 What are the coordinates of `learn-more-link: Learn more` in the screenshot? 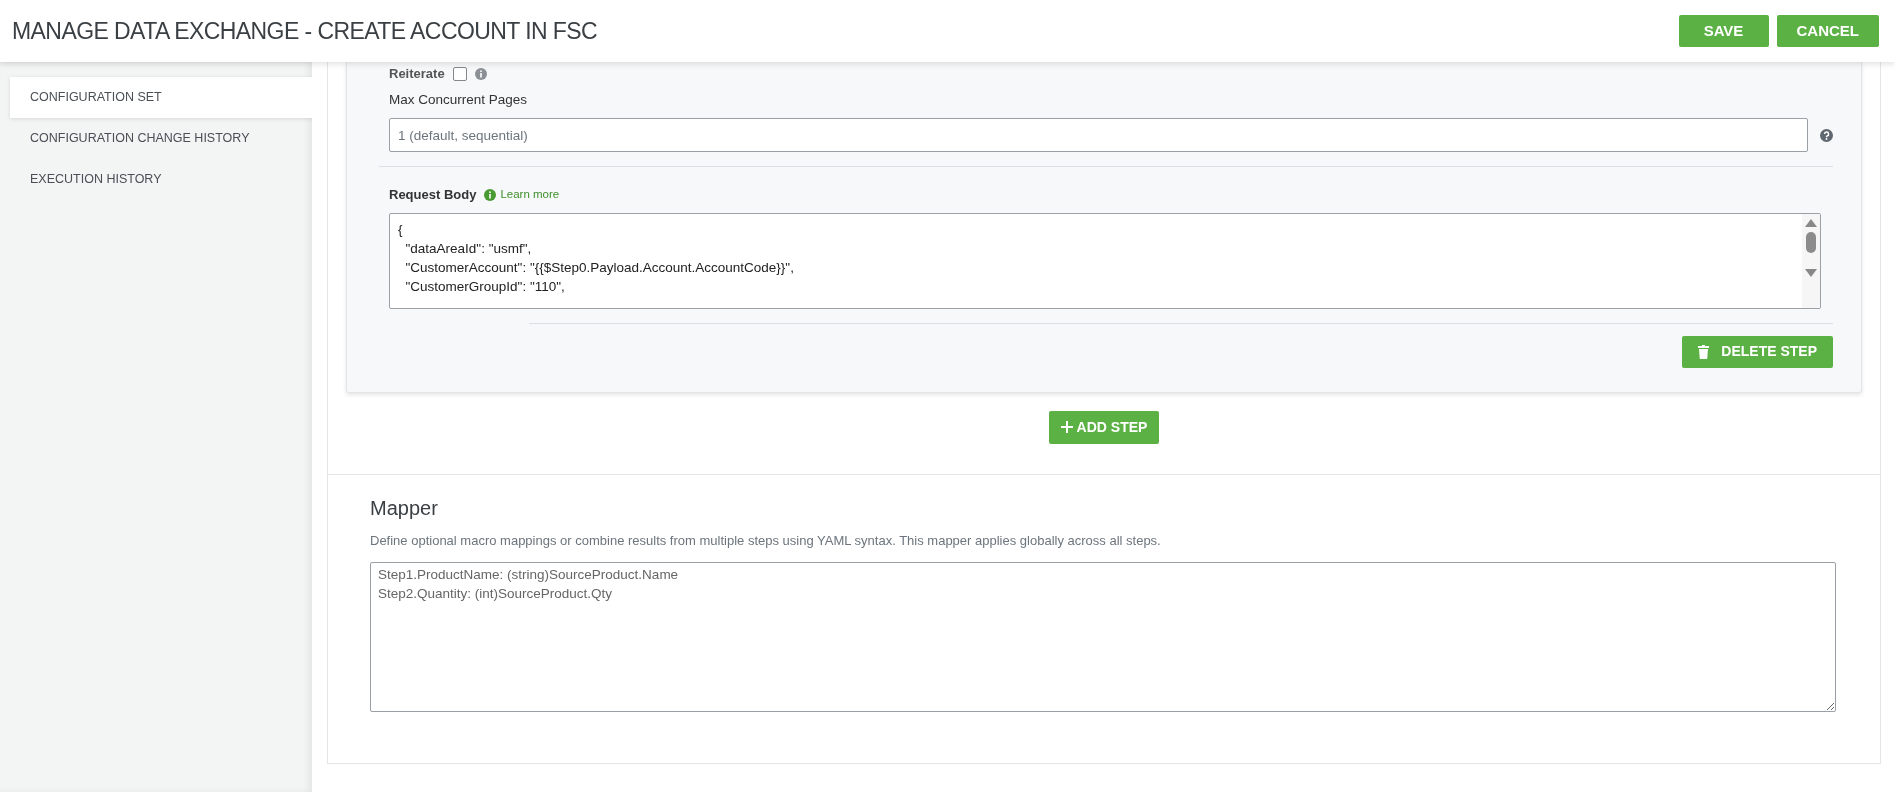 It's located at (522, 195).